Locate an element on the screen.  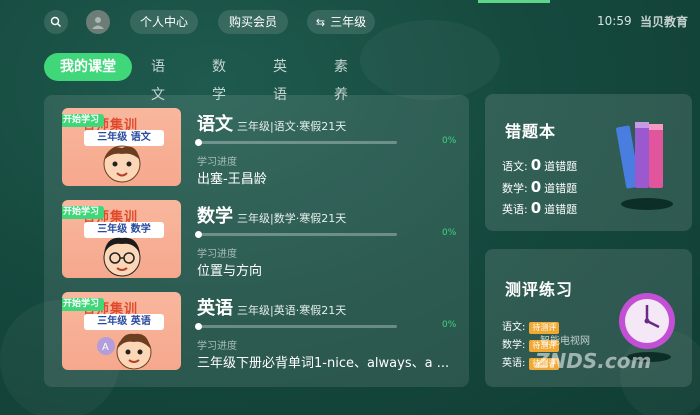
svg-text: A is located at coordinates (105, 347).